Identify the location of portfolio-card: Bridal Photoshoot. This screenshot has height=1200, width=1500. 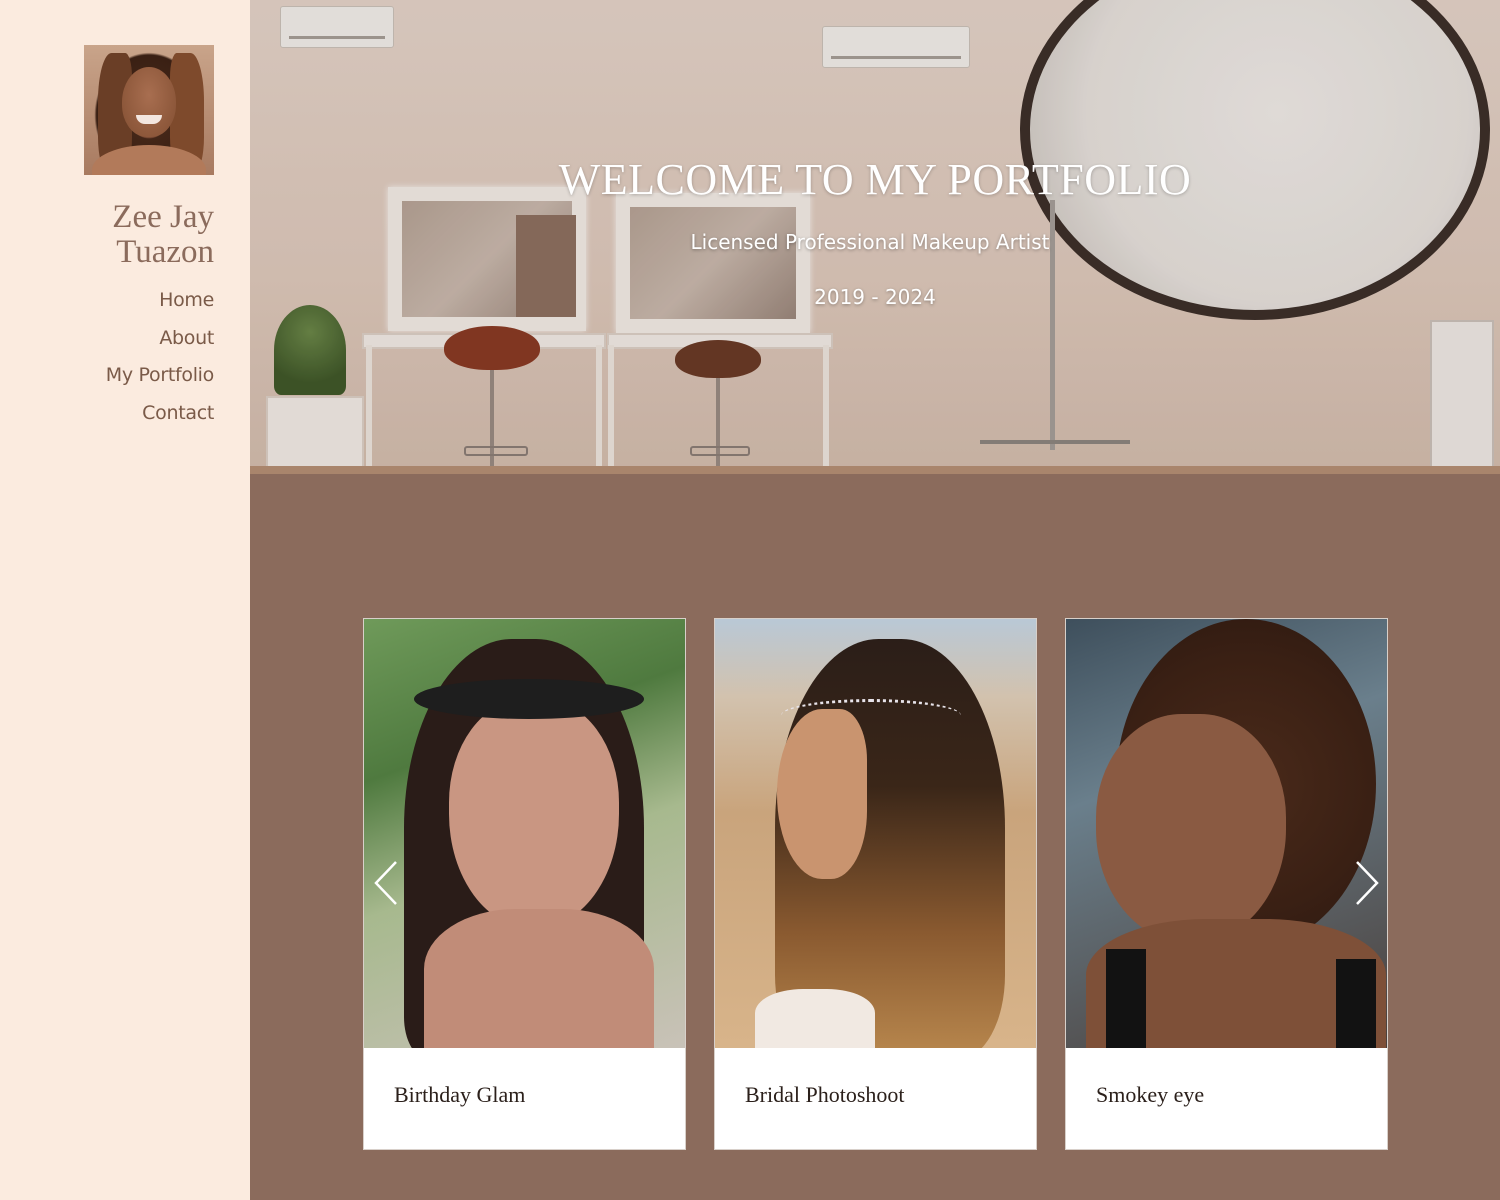
(875, 884).